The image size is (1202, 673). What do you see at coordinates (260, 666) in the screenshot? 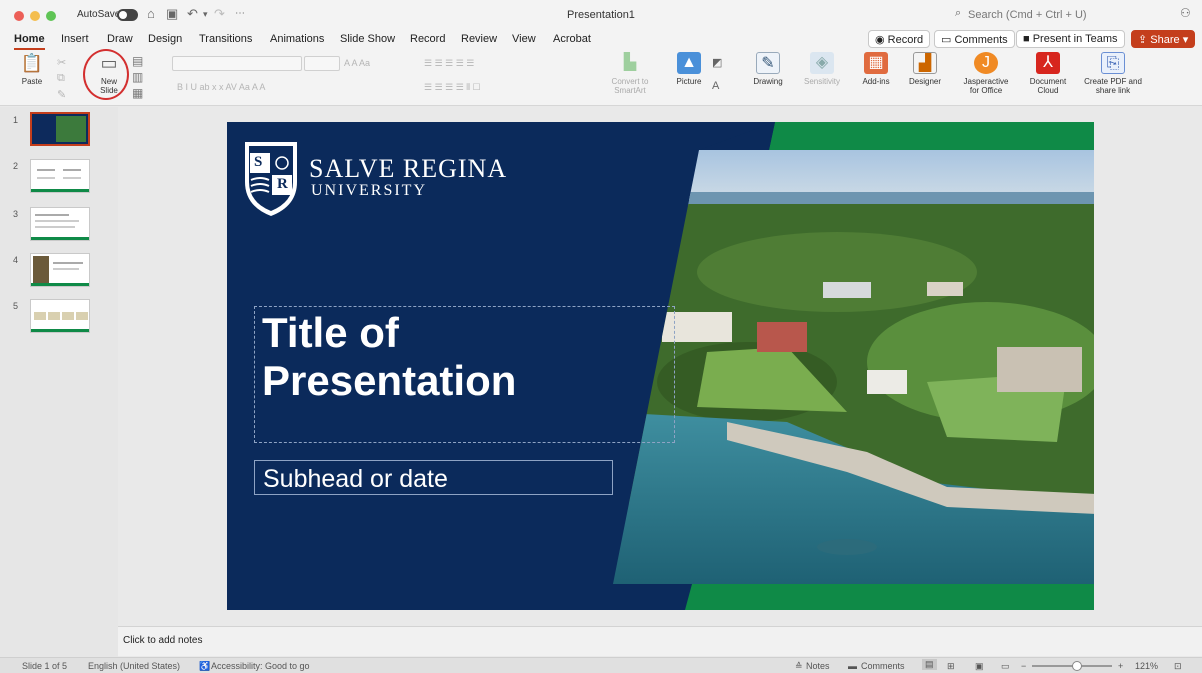
I see `accessibility-status: Accessibility: Good to go` at bounding box center [260, 666].